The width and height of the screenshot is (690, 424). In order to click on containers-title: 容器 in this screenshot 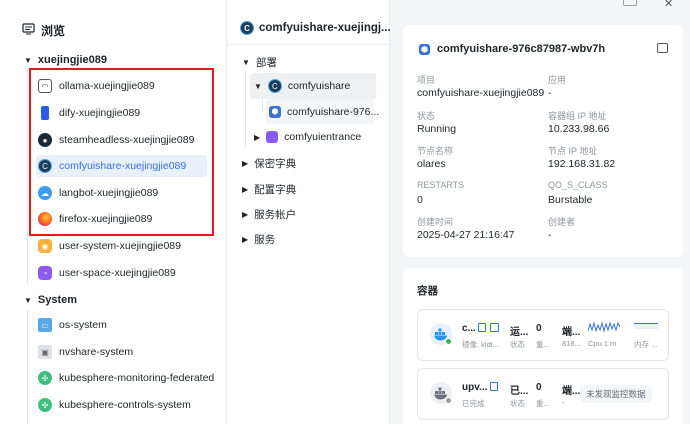, I will do `click(427, 291)`.